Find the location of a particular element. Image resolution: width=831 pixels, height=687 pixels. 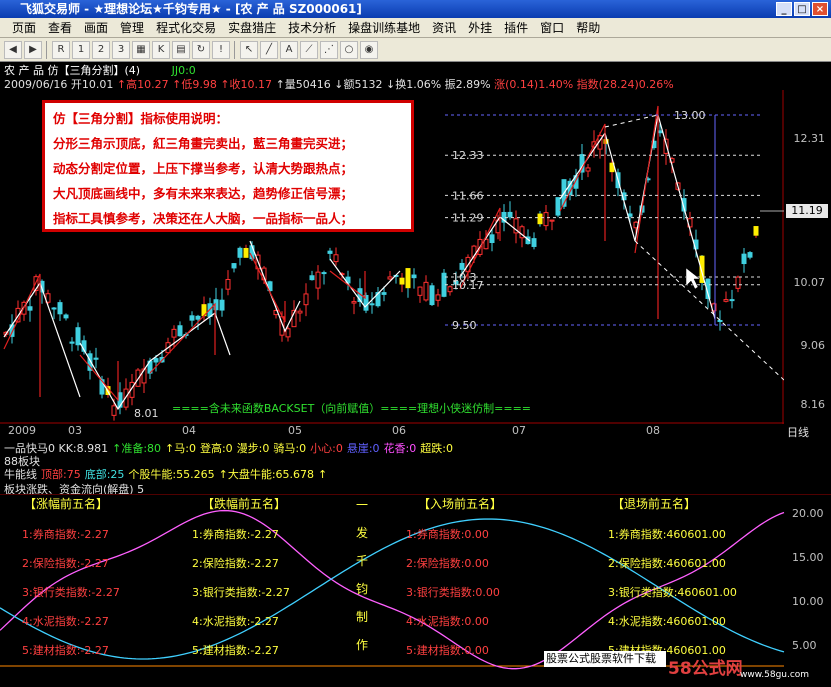

period-label: 日线 is located at coordinates (798, 432).